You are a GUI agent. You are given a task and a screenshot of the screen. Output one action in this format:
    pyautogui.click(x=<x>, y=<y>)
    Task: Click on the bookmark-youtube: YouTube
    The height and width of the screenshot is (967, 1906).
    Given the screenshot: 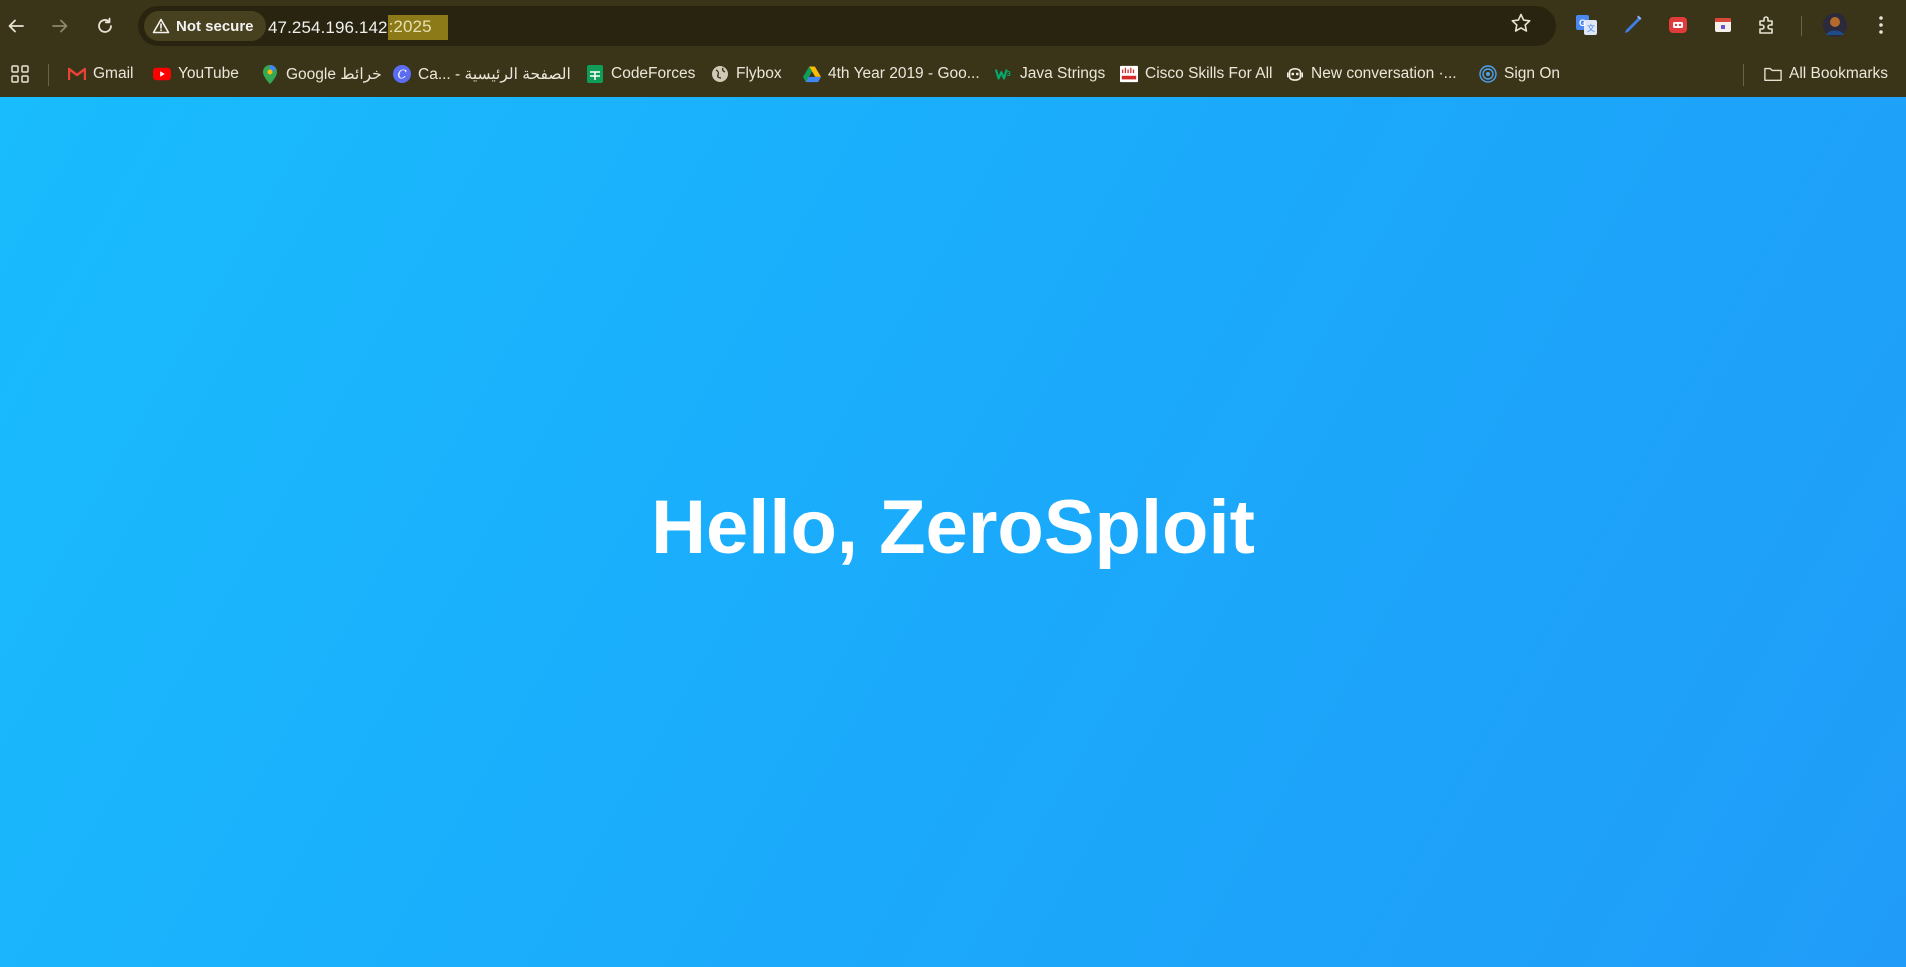 What is the action you would take?
    pyautogui.click(x=196, y=74)
    